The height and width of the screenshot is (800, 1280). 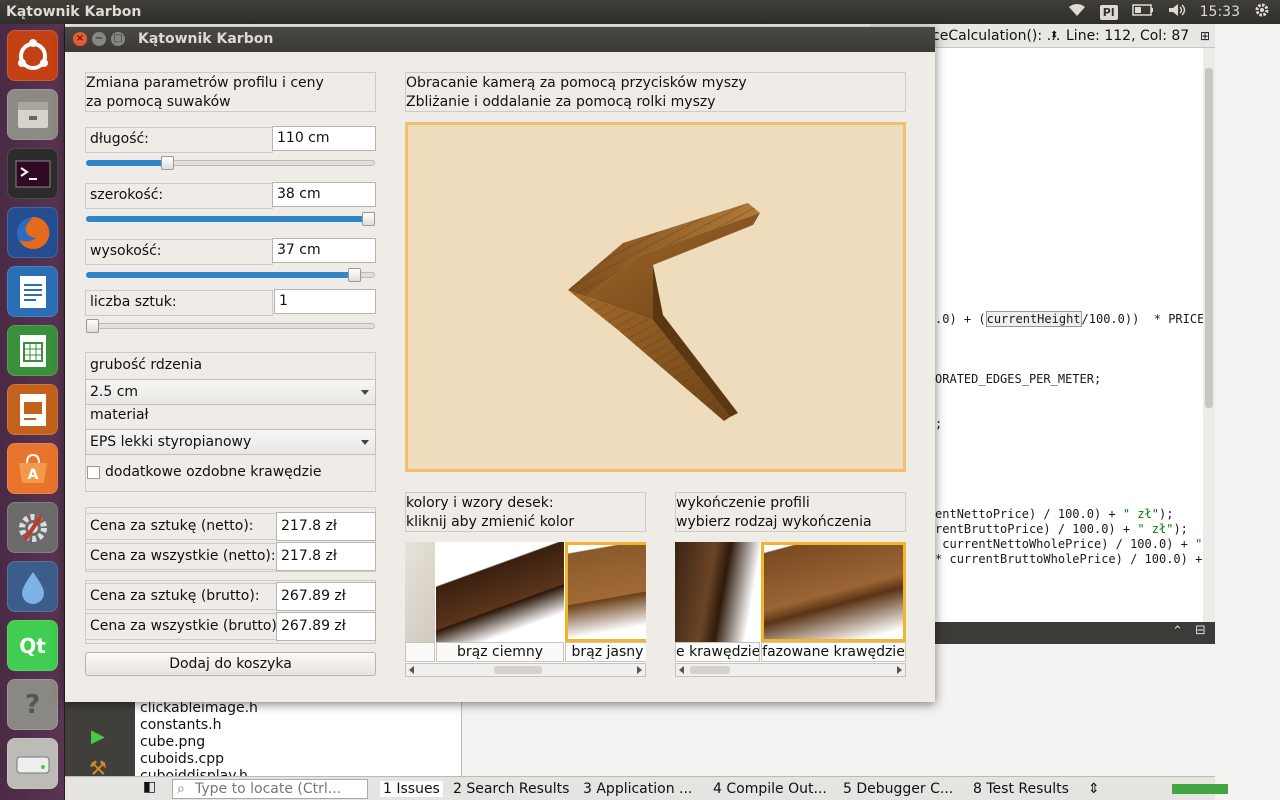 I want to click on cursor-position: Line: 112, Col: 87, so click(x=1128, y=35).